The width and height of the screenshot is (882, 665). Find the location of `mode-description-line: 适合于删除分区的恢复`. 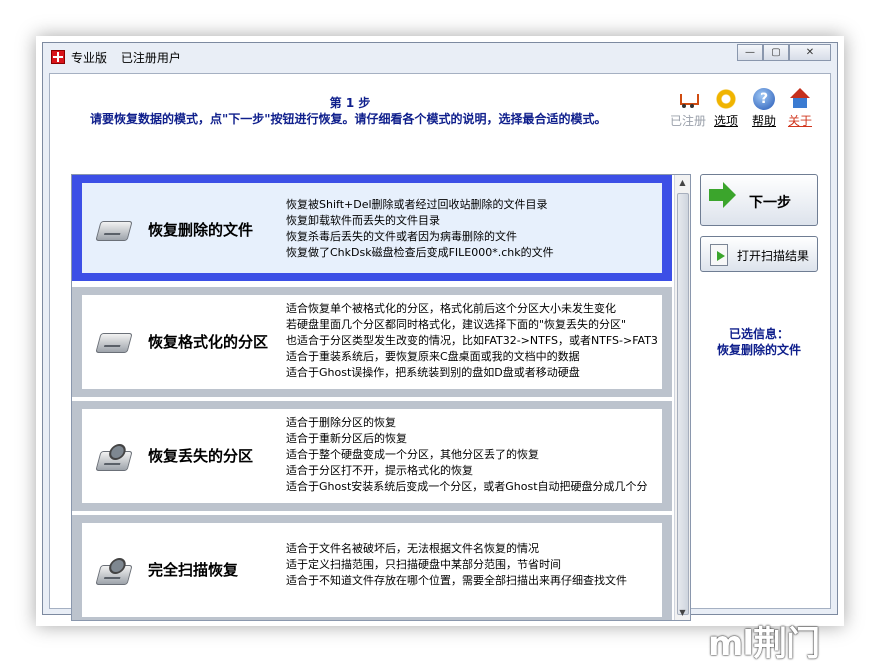

mode-description-line: 适合于删除分区的恢复 is located at coordinates (341, 422).